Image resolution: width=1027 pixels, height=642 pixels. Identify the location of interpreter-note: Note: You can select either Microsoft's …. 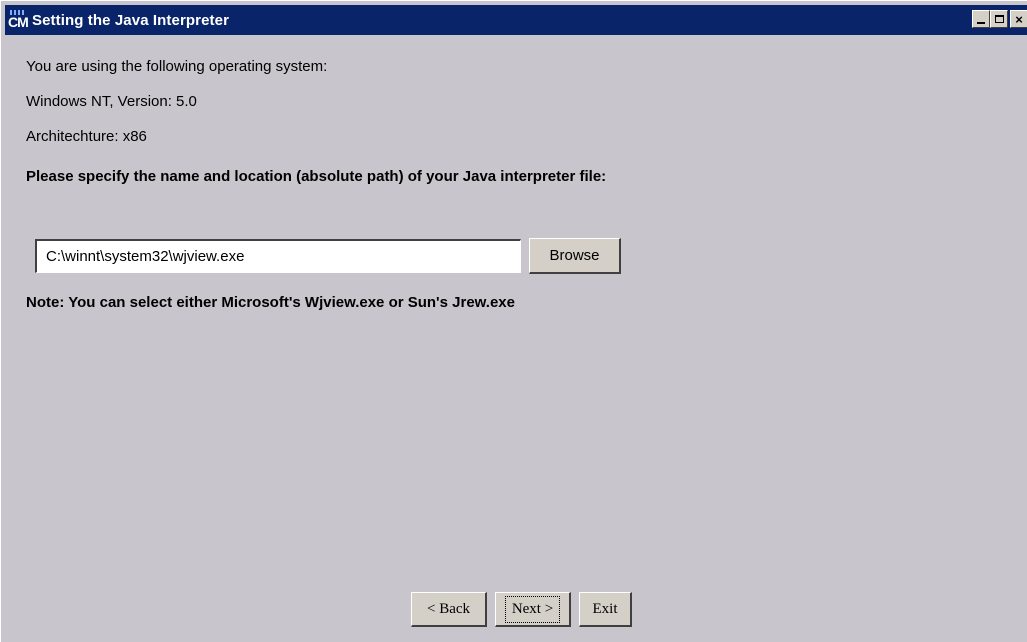
(270, 302).